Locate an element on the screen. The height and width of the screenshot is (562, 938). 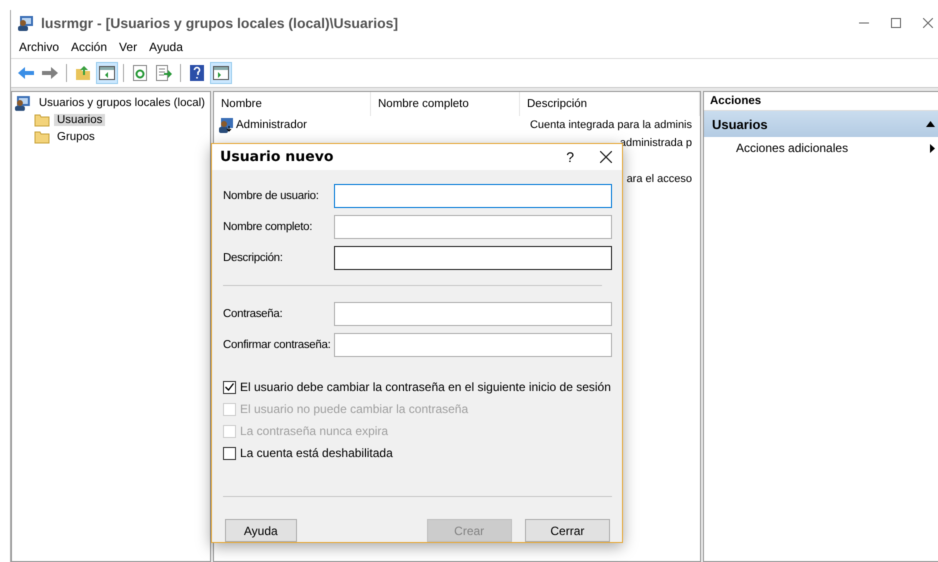
actions-title: Acciones is located at coordinates (736, 101).